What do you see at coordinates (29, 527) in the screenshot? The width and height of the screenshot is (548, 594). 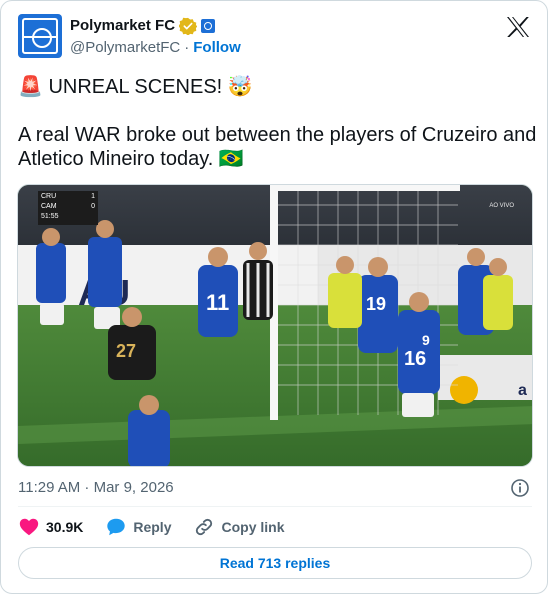 I see `heart-icon` at bounding box center [29, 527].